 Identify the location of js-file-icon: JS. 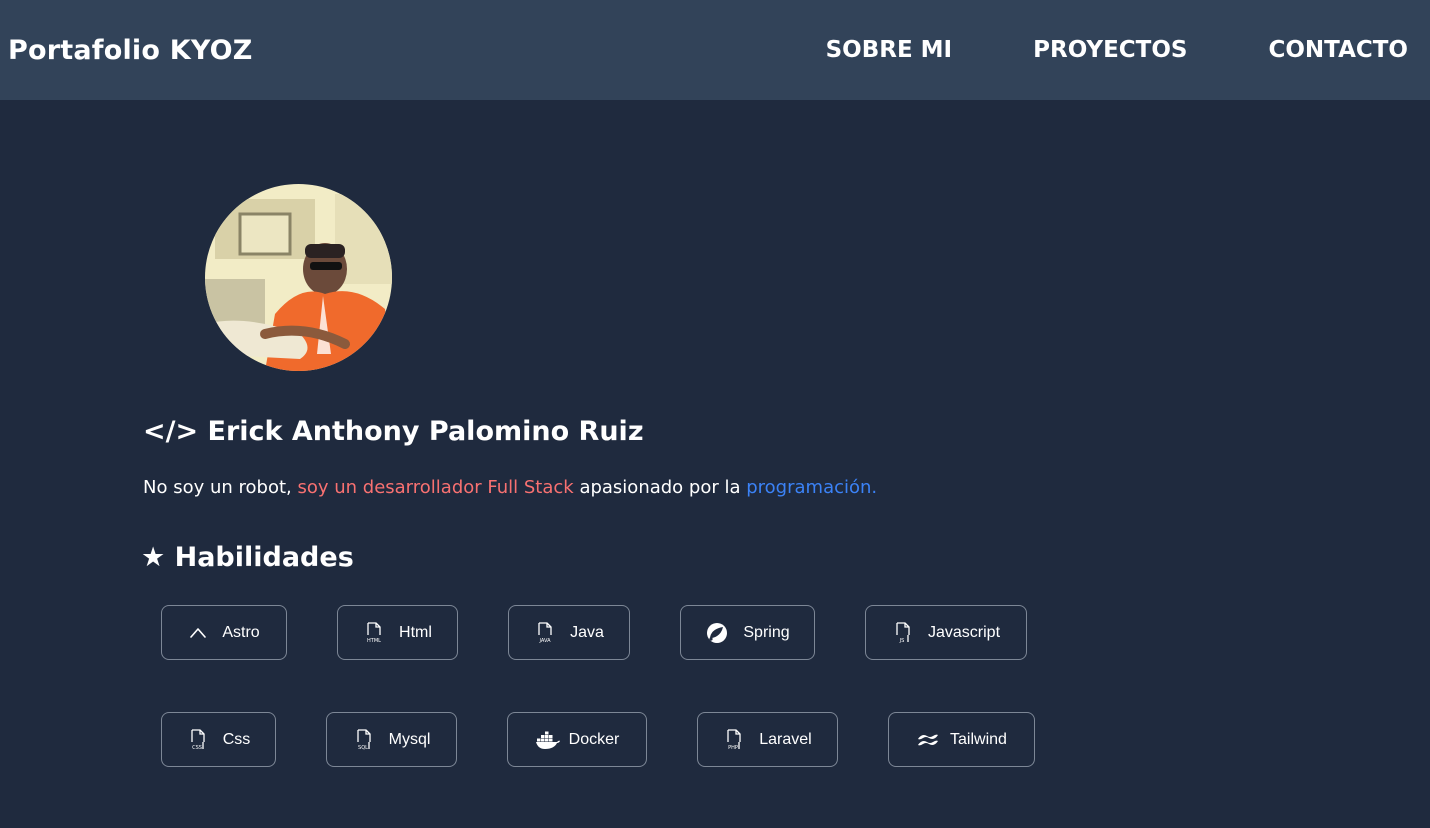
(903, 632).